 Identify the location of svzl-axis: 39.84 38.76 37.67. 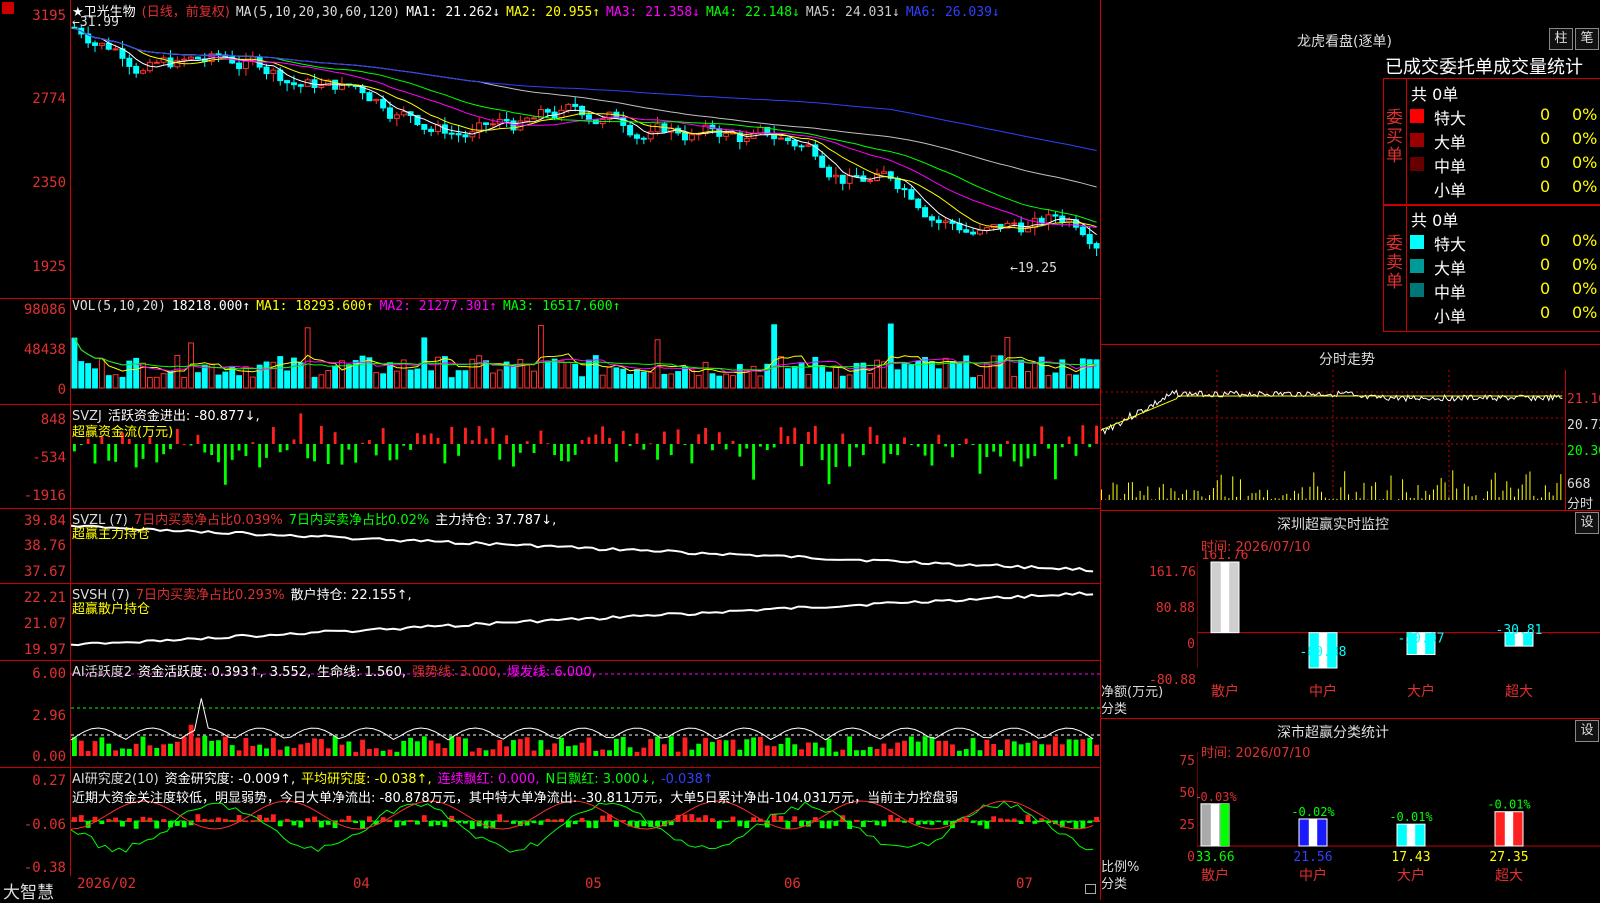
(35, 545).